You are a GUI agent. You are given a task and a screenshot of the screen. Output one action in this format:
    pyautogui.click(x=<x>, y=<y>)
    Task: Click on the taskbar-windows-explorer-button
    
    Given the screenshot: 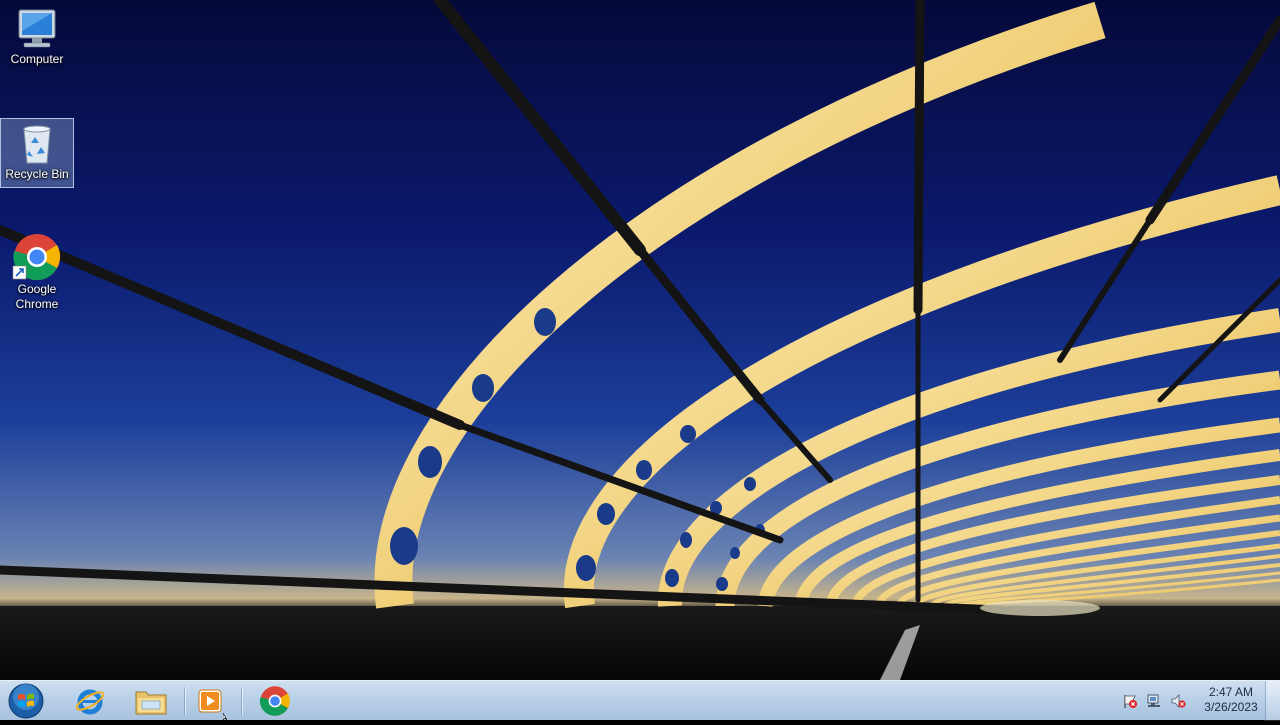 What is the action you would take?
    pyautogui.click(x=151, y=701)
    